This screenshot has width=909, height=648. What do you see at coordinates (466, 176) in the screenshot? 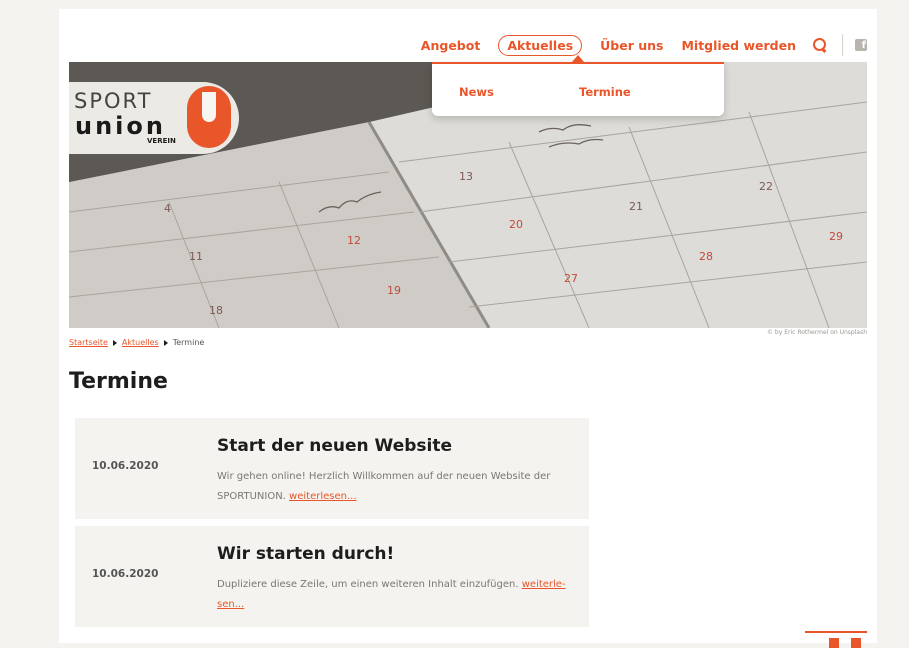
I see `calendar-number: 13` at bounding box center [466, 176].